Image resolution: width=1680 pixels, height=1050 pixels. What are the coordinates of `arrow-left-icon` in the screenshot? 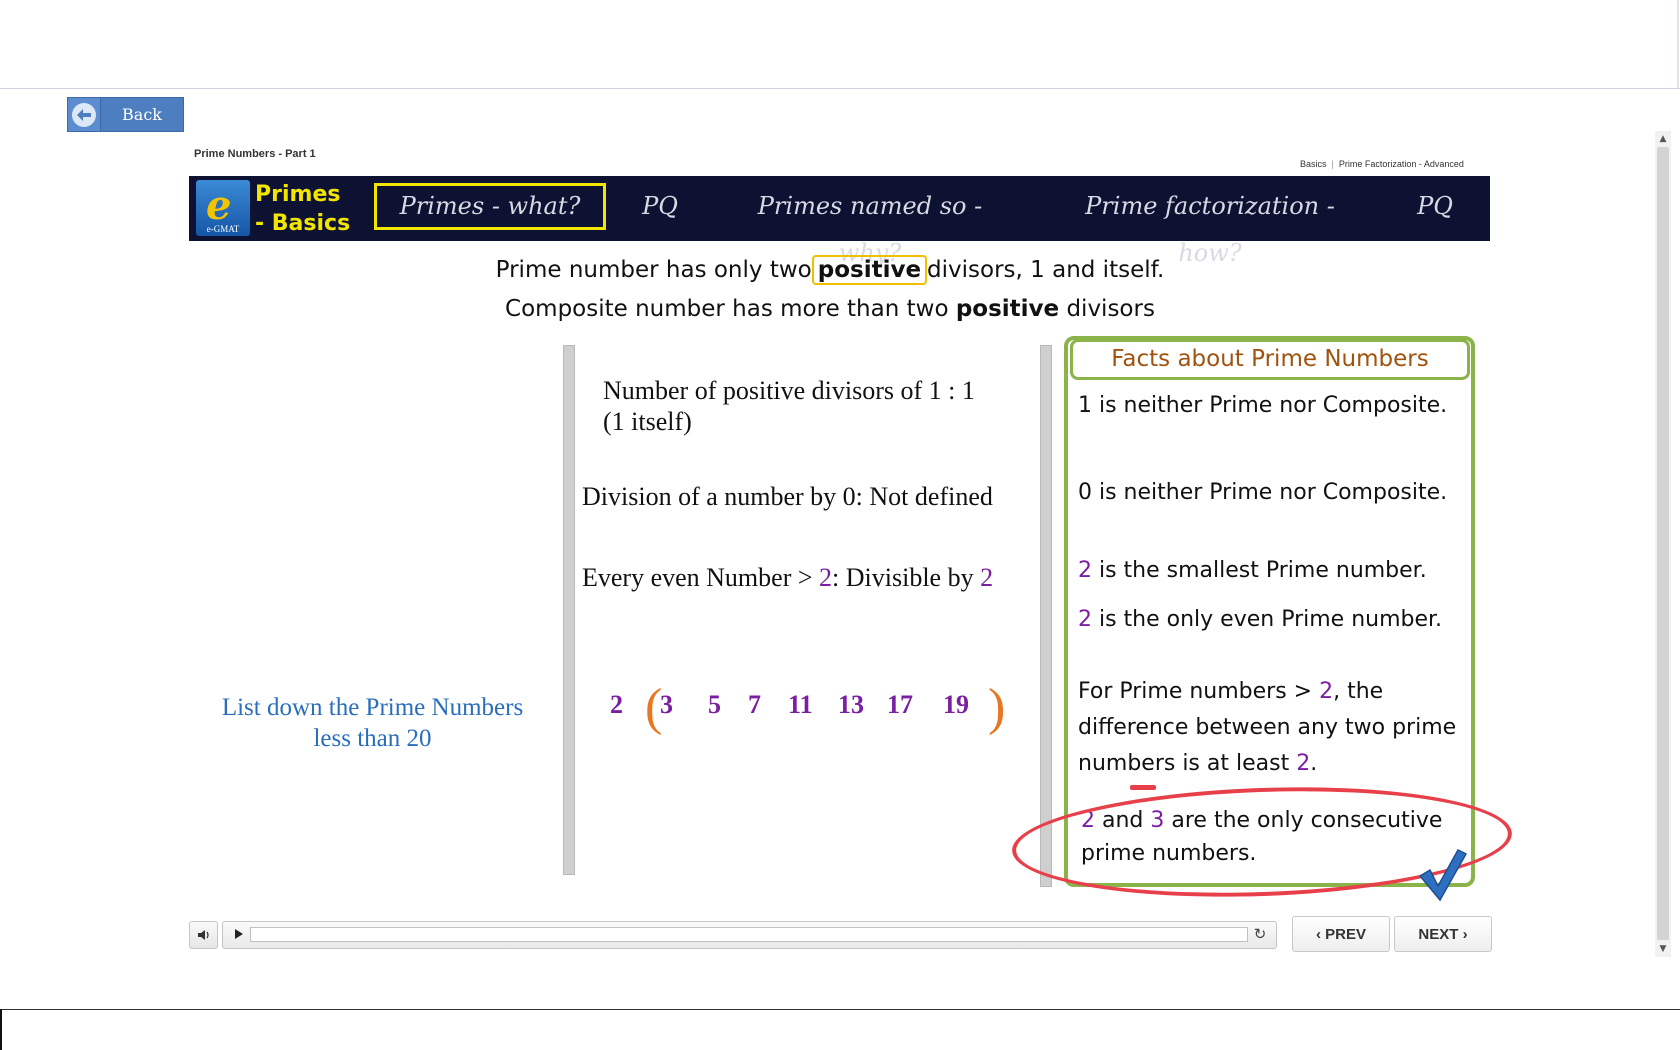 It's located at (84, 114).